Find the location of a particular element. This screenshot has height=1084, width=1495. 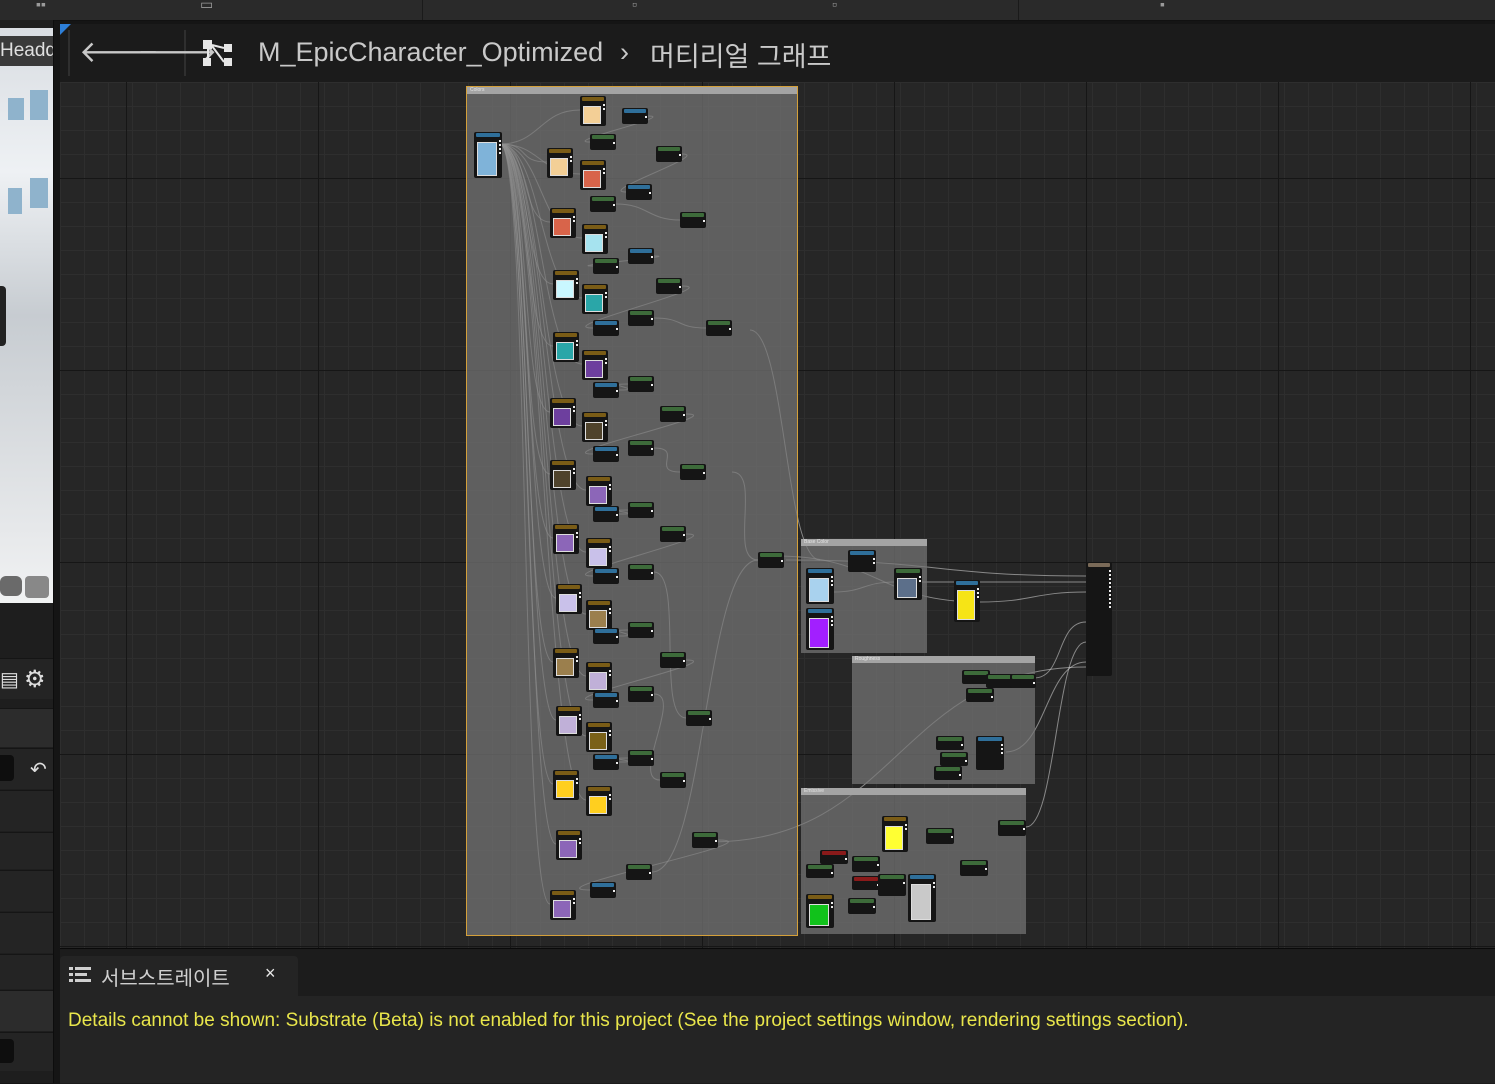

sphere-preview-icon is located at coordinates (11, 586).